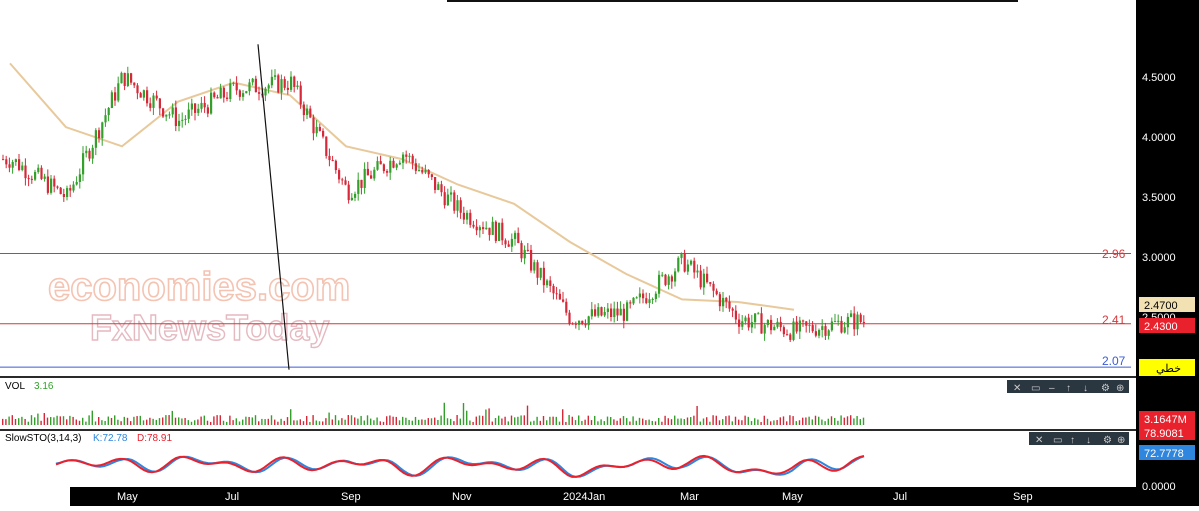 The height and width of the screenshot is (511, 1199). I want to click on volume-toolbar: ✕ ▭ ‒ ↑ ↓ ⚙ ⊕, so click(1068, 387).